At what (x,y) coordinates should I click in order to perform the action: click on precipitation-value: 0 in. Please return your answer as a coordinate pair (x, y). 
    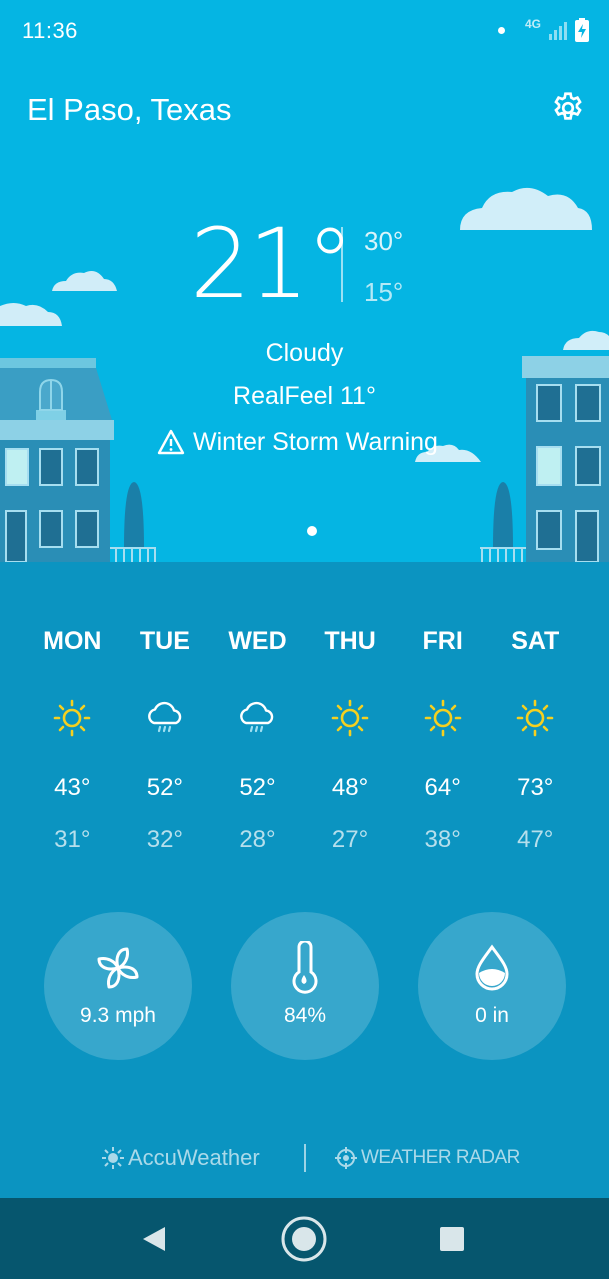
    Looking at the image, I should click on (492, 1015).